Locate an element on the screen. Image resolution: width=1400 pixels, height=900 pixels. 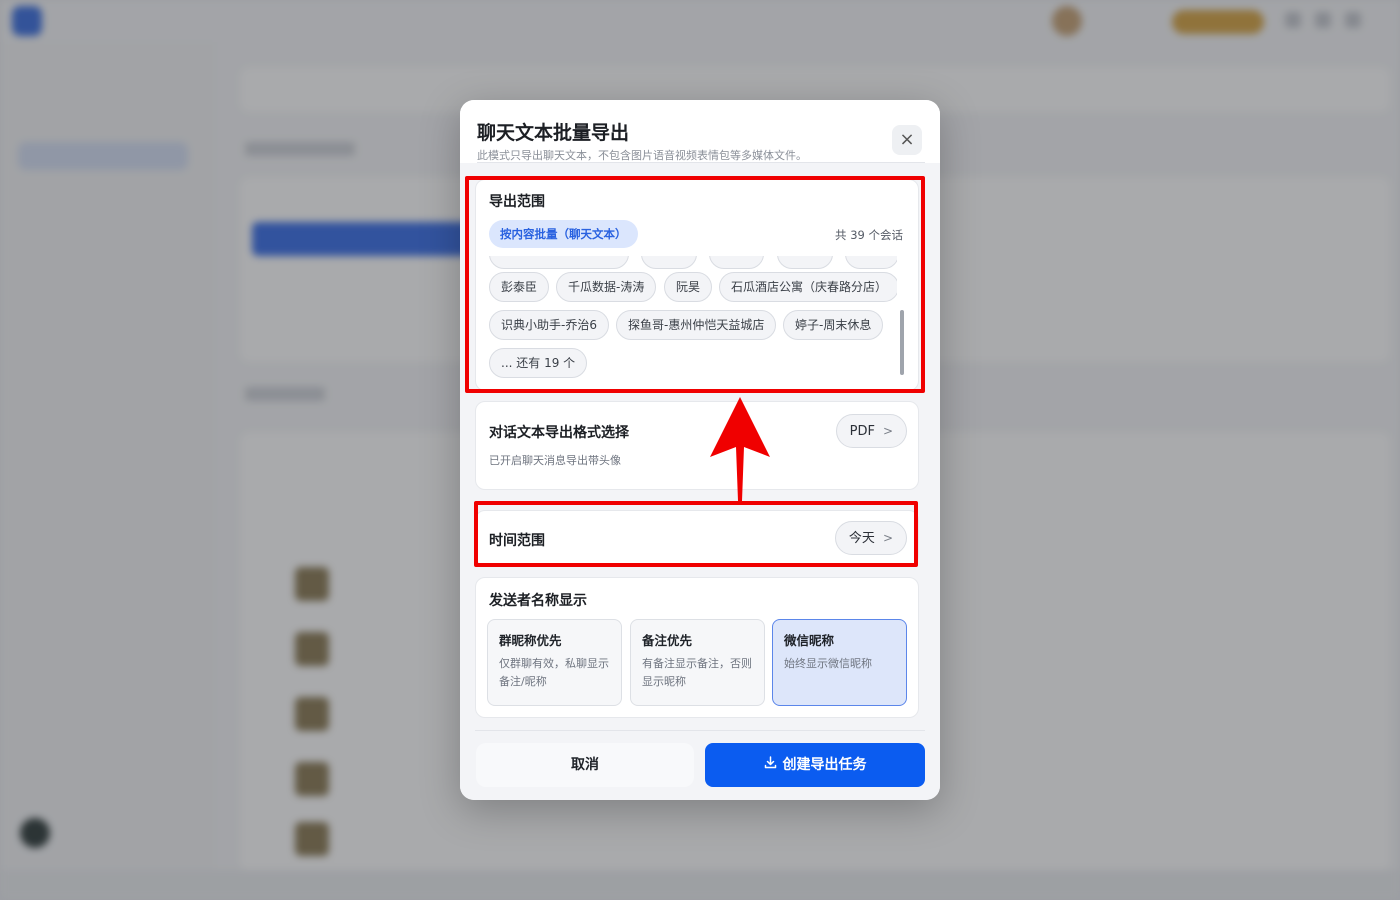
format-title: 对话文本导出格式选择 is located at coordinates (559, 433).